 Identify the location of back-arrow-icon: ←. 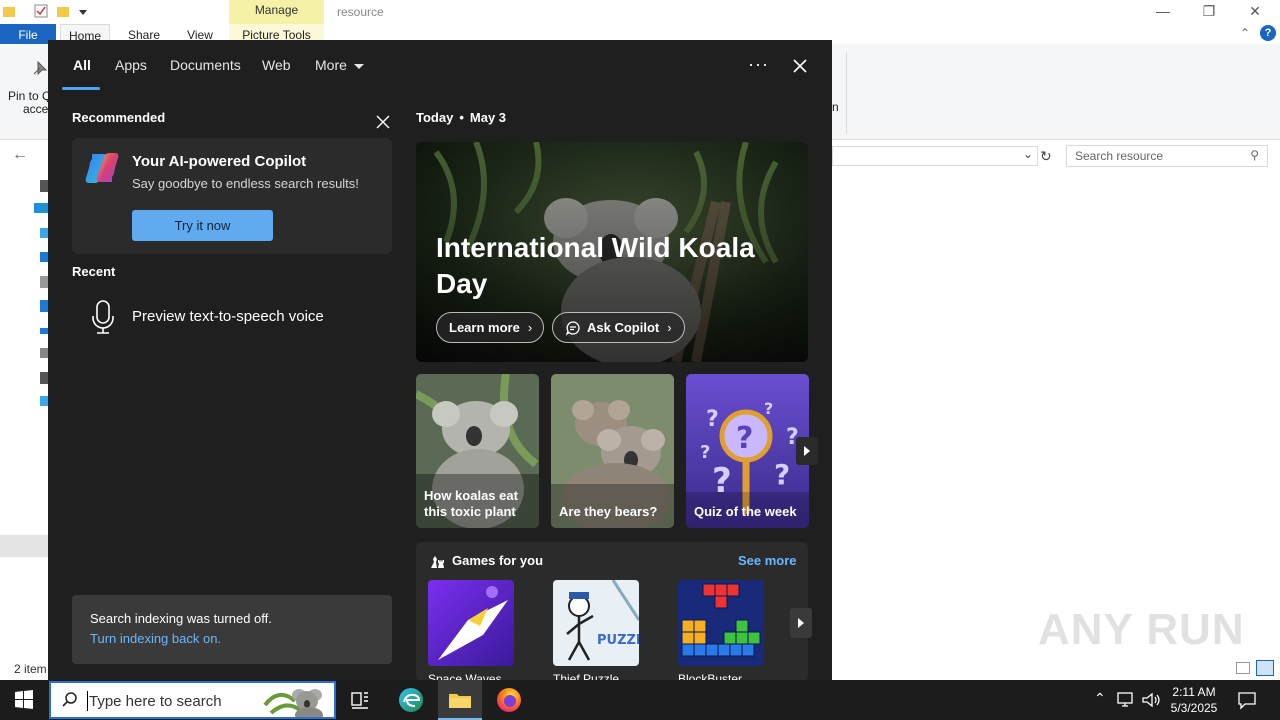
(20, 155).